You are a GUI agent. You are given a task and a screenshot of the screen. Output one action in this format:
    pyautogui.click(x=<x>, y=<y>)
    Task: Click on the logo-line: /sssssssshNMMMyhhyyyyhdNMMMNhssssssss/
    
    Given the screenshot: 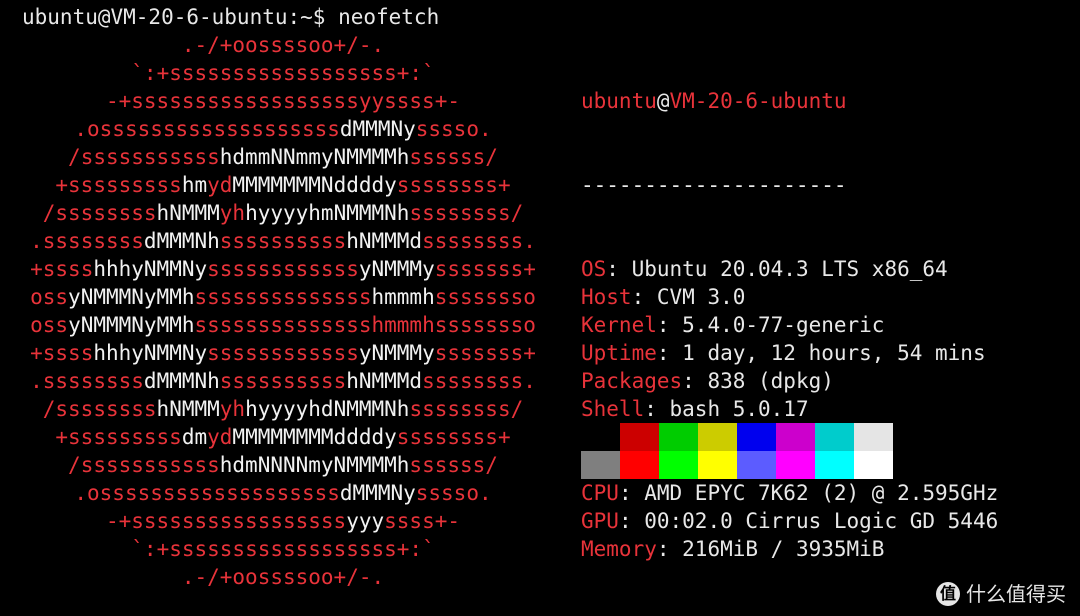 What is the action you would take?
    pyautogui.click(x=283, y=409)
    